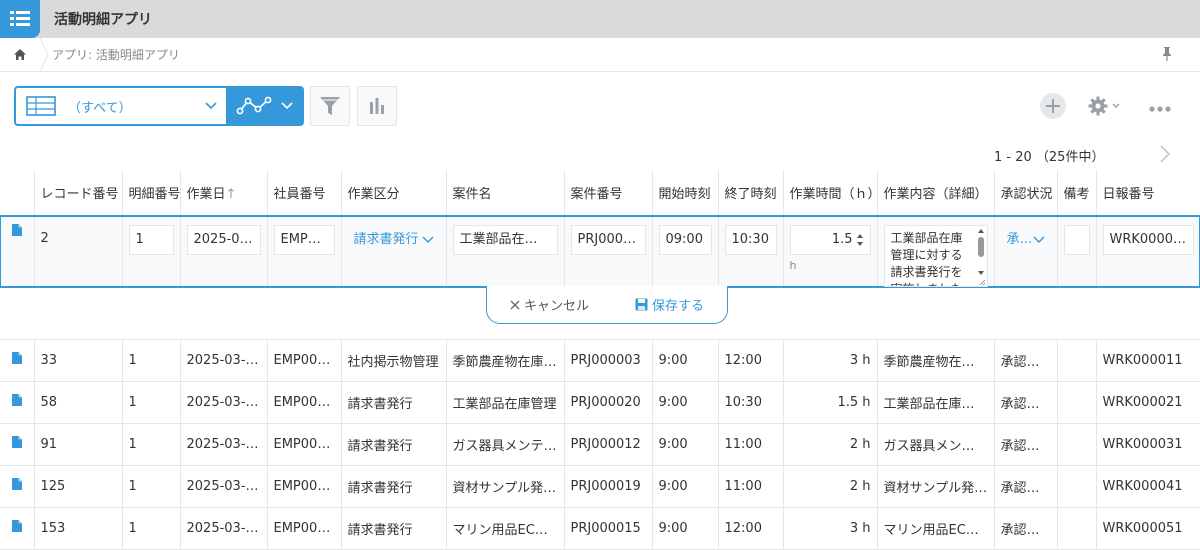 The image size is (1200, 550). What do you see at coordinates (981, 257) in the screenshot?
I see `scrollbar` at bounding box center [981, 257].